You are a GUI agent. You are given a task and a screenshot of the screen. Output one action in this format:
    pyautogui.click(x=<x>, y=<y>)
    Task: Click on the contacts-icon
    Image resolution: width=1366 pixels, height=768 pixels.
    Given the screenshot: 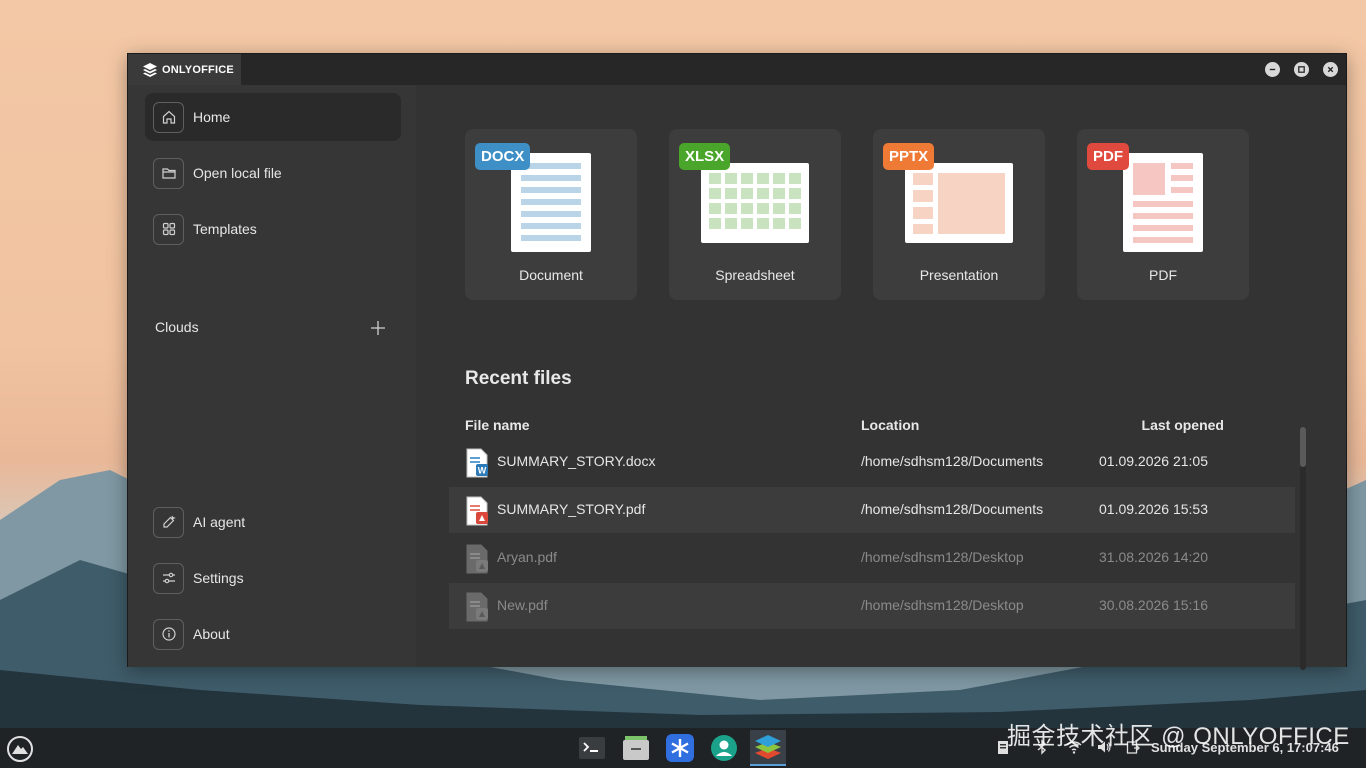 What is the action you would take?
    pyautogui.click(x=724, y=748)
    